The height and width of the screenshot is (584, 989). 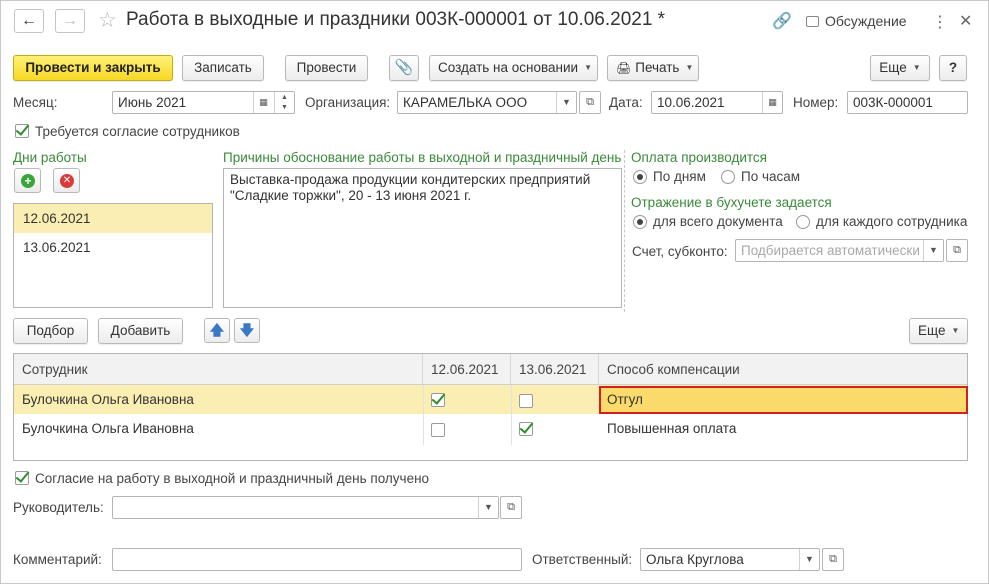 I want to click on post-and-close-button: Провести и закрыть, so click(x=93, y=68).